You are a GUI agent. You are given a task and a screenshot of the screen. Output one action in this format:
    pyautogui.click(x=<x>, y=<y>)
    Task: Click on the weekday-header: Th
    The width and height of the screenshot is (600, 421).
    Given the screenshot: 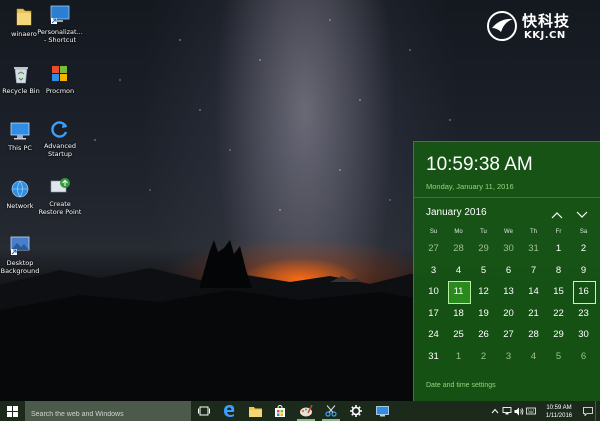 What is the action you would take?
    pyautogui.click(x=533, y=232)
    